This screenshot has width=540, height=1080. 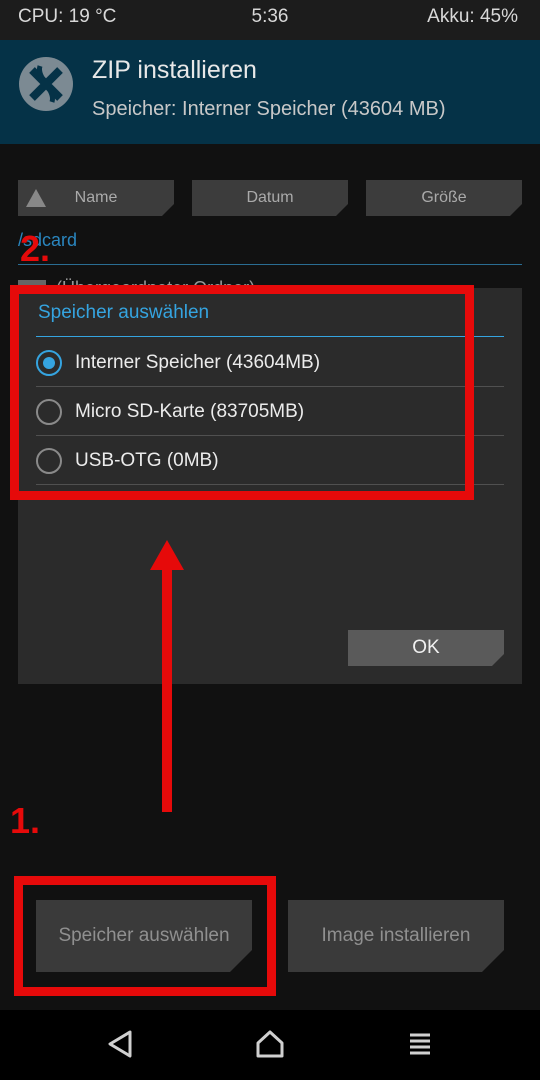 I want to click on path-divider, so click(x=270, y=264).